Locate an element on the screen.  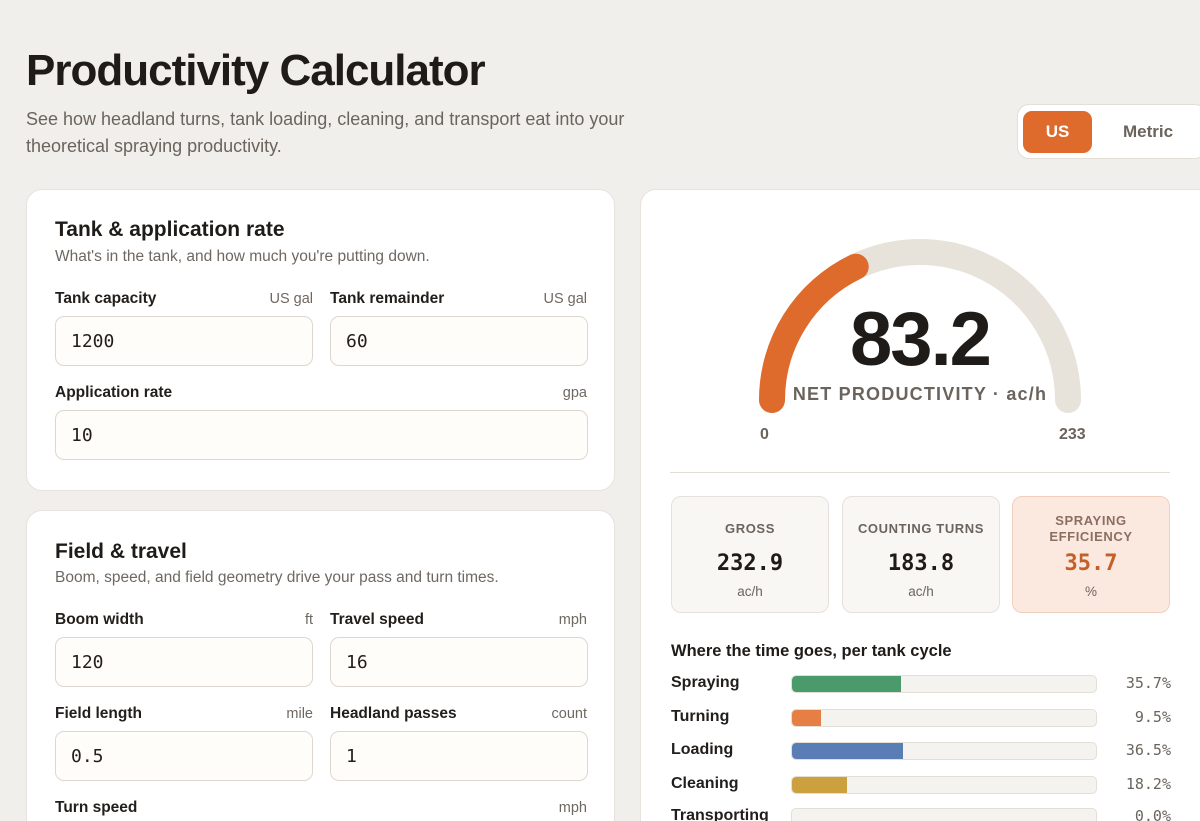
boom-width-label: Boom width is located at coordinates (99, 619).